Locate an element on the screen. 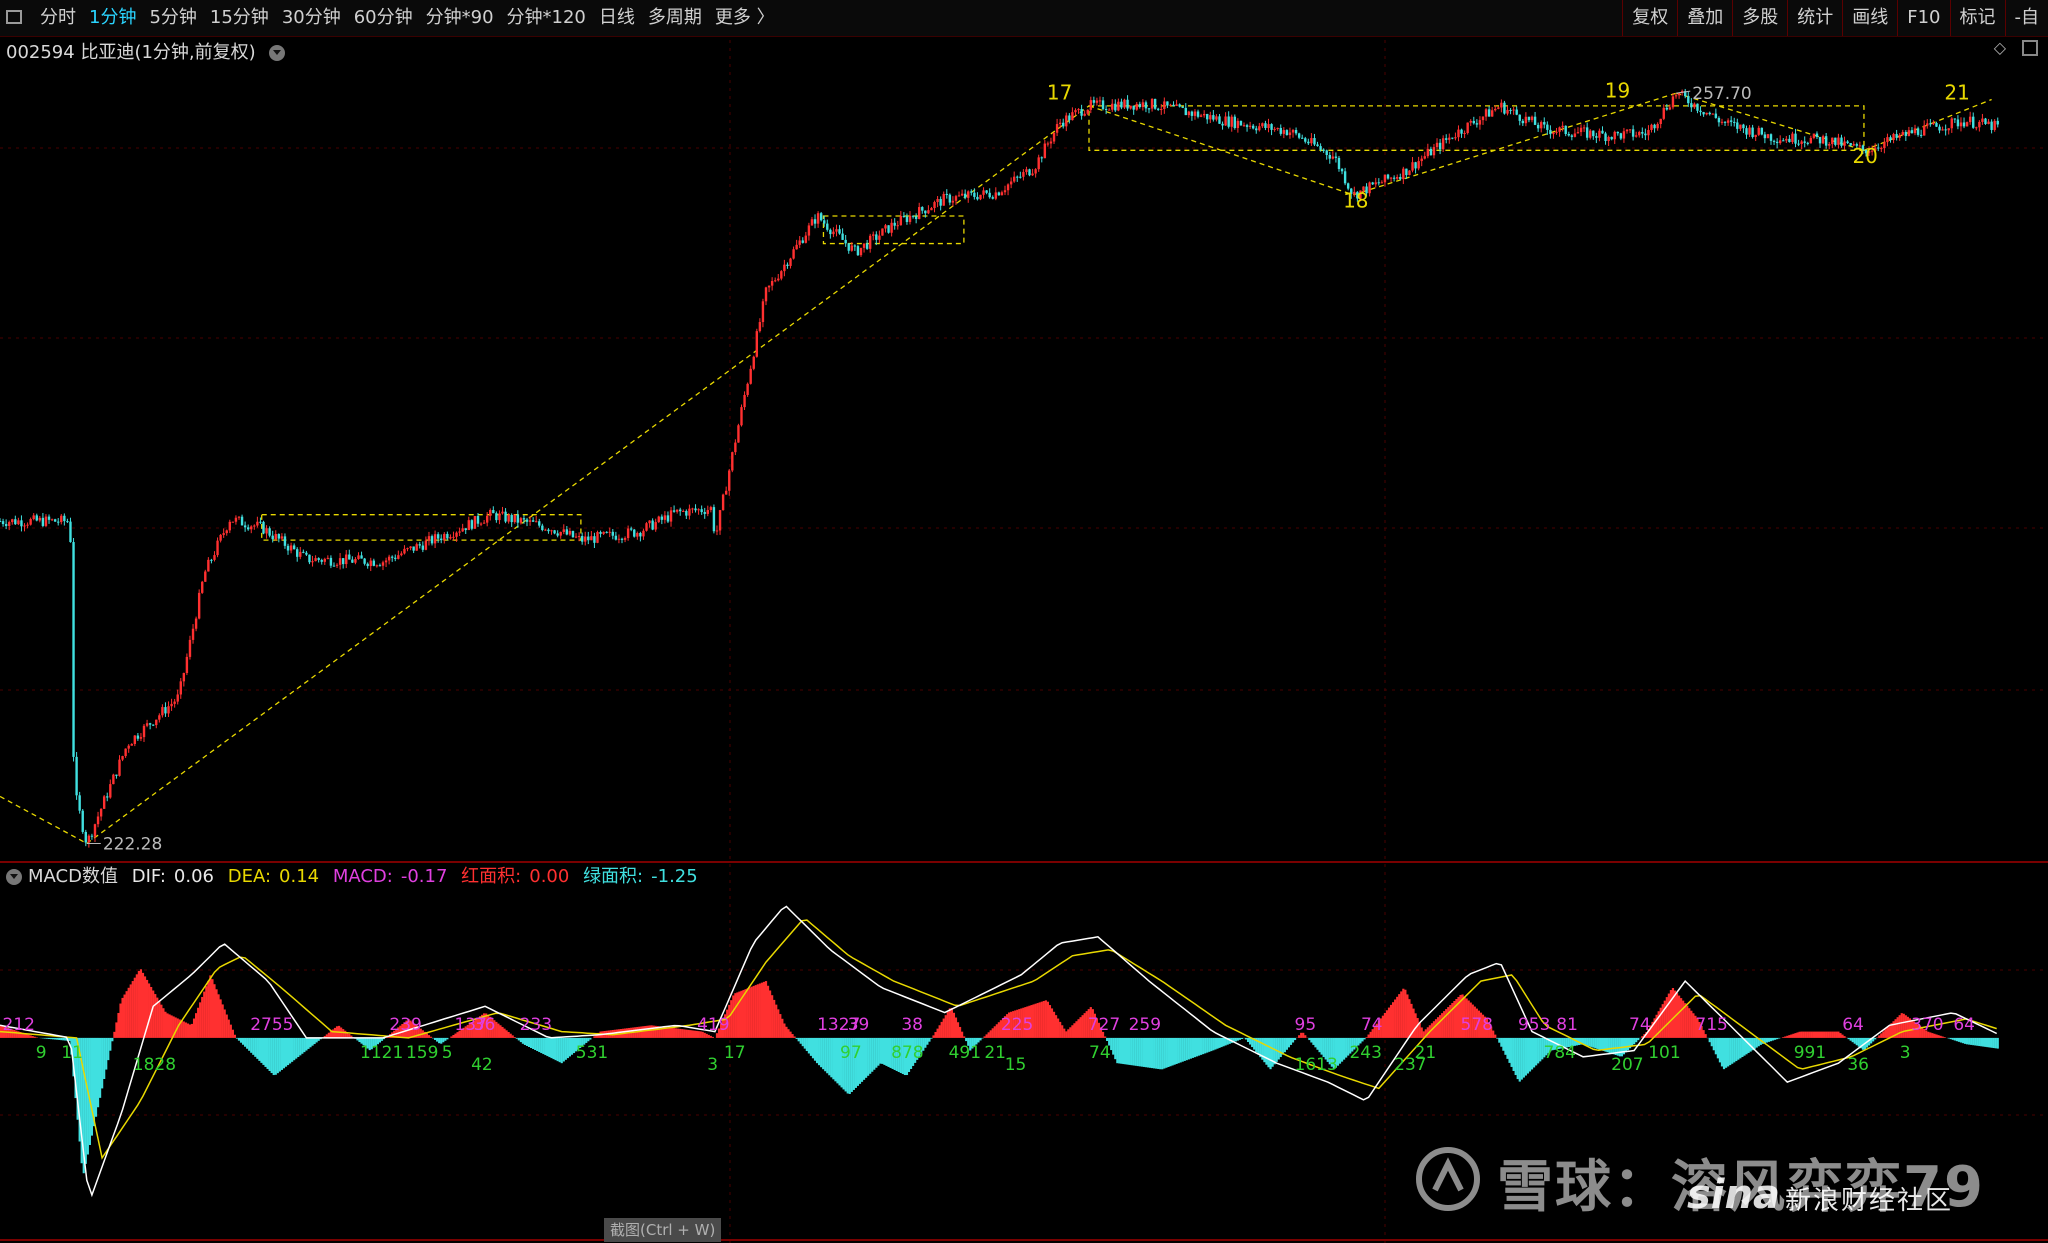 The width and height of the screenshot is (2048, 1243). macd-area-label: 953 is located at coordinates (1534, 1025).